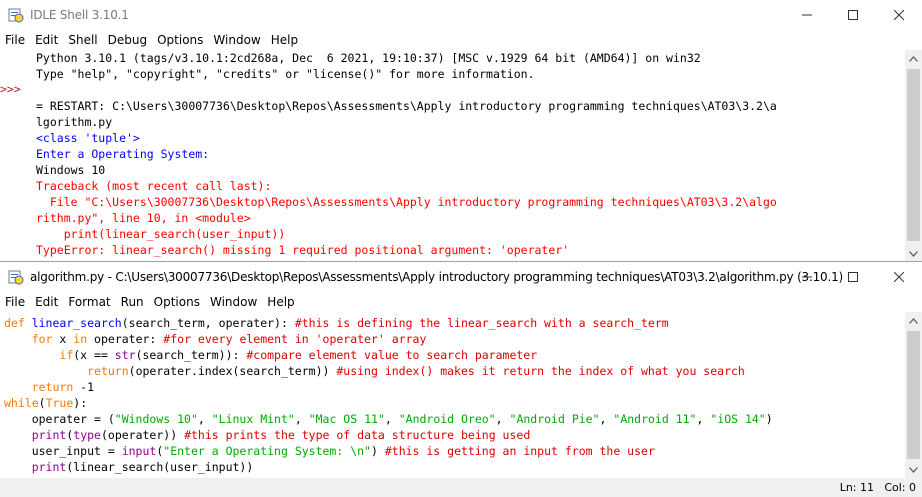 Image resolution: width=922 pixels, height=497 pixels. What do you see at coordinates (45, 339) in the screenshot?
I see `code-token: for` at bounding box center [45, 339].